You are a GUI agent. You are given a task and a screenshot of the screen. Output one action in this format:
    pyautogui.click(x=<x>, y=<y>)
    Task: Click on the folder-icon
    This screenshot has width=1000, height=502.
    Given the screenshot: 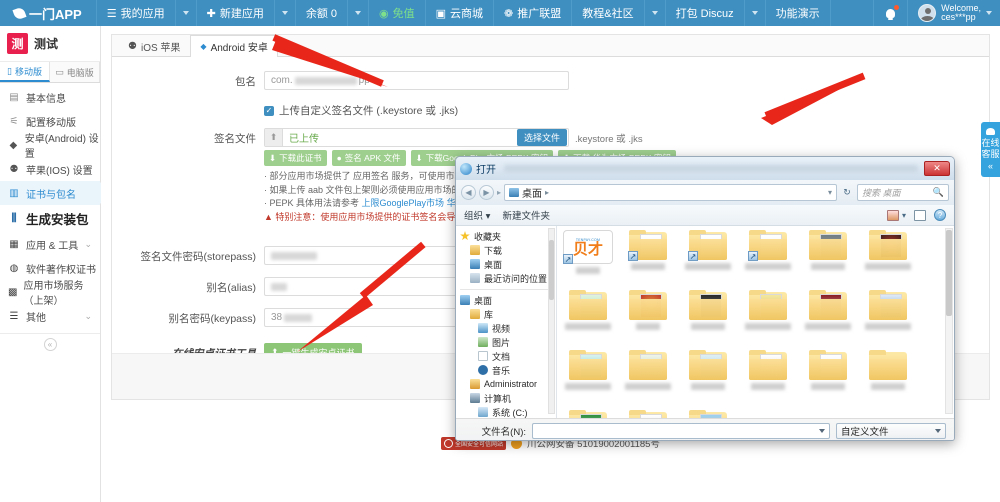 What is the action you would take?
    pyautogui.click(x=828, y=365)
    